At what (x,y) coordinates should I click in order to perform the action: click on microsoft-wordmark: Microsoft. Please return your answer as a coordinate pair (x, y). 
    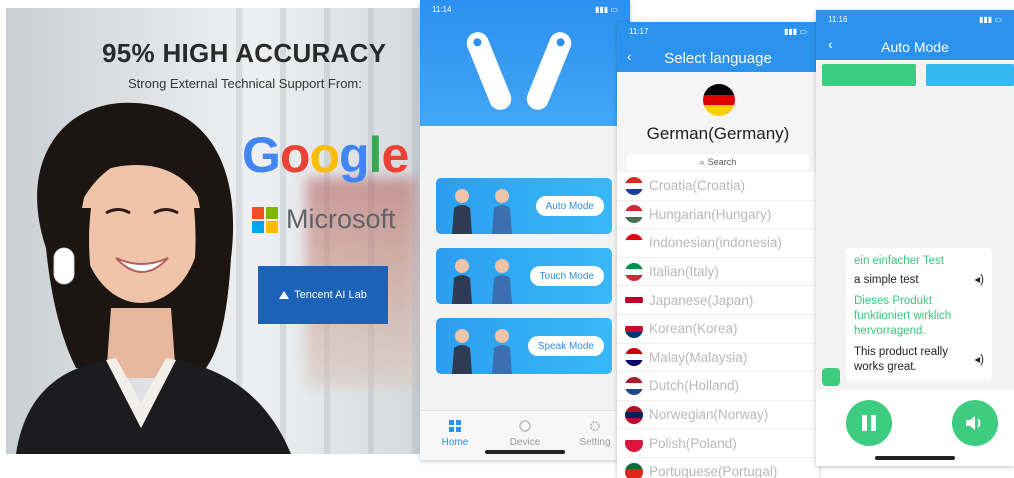
    Looking at the image, I should click on (341, 219).